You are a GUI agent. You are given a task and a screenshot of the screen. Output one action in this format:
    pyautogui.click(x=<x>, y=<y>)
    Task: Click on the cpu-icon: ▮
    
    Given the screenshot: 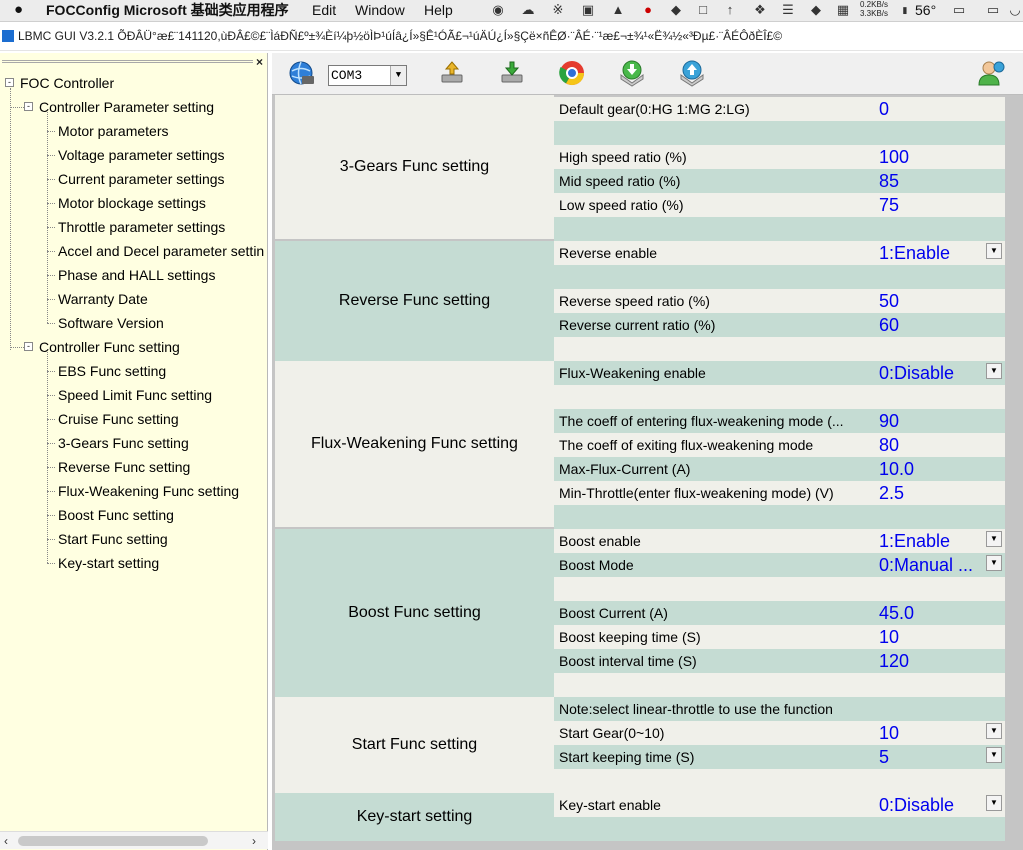 What is the action you would take?
    pyautogui.click(x=905, y=10)
    